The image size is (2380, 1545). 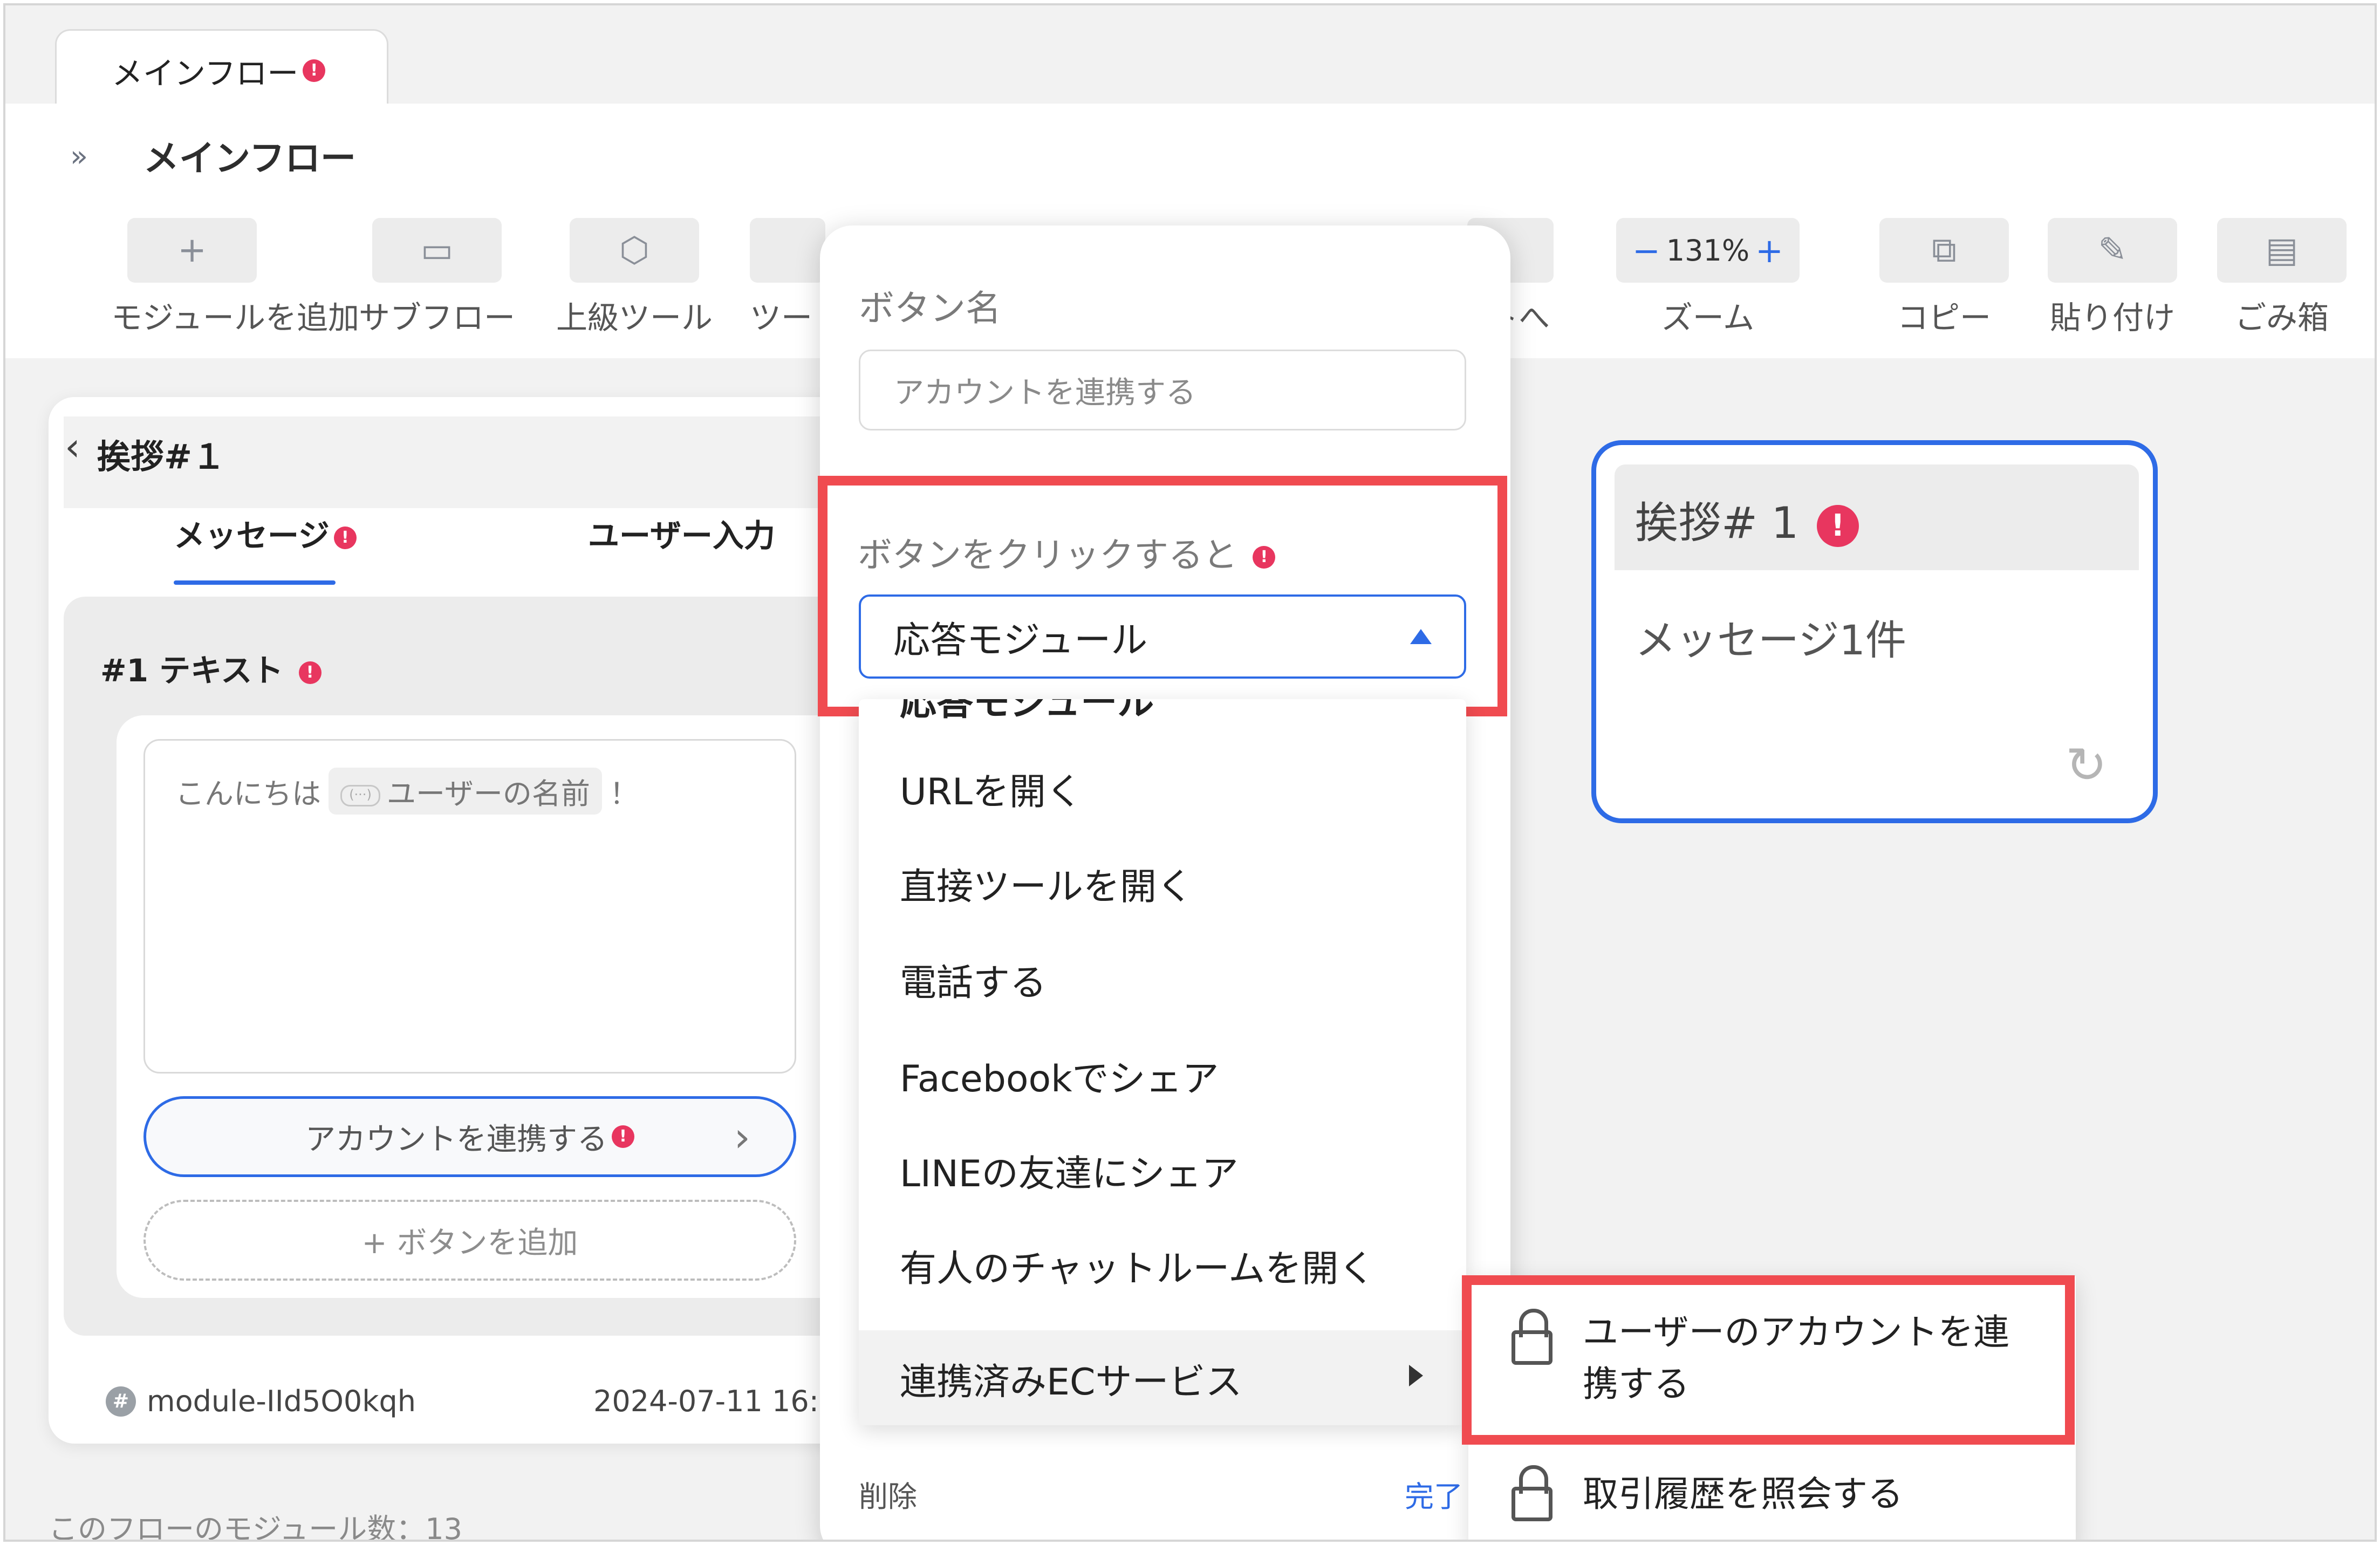 I want to click on zoom-out-button: −, so click(x=1646, y=250).